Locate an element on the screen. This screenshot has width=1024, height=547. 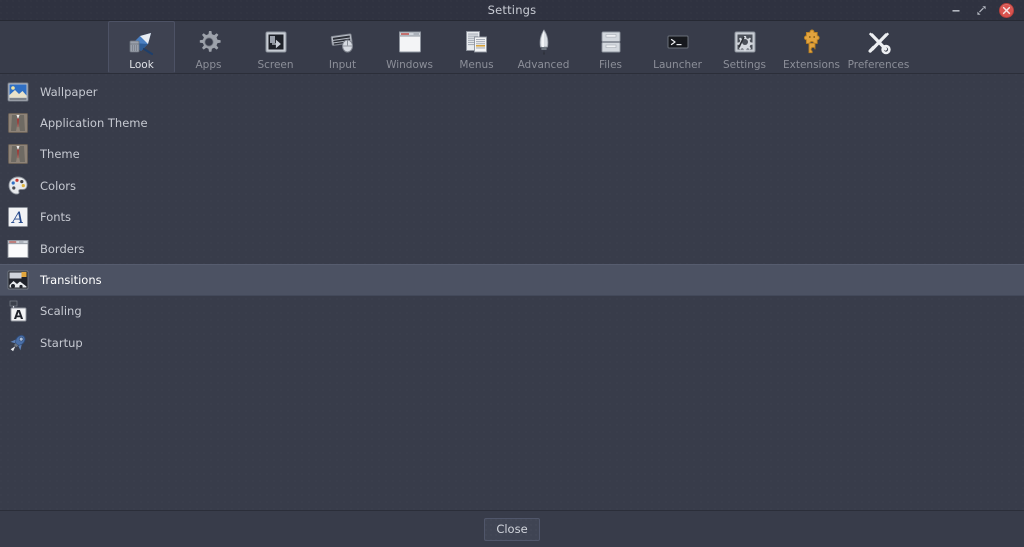
toolbar-label: Menus is located at coordinates (476, 65).